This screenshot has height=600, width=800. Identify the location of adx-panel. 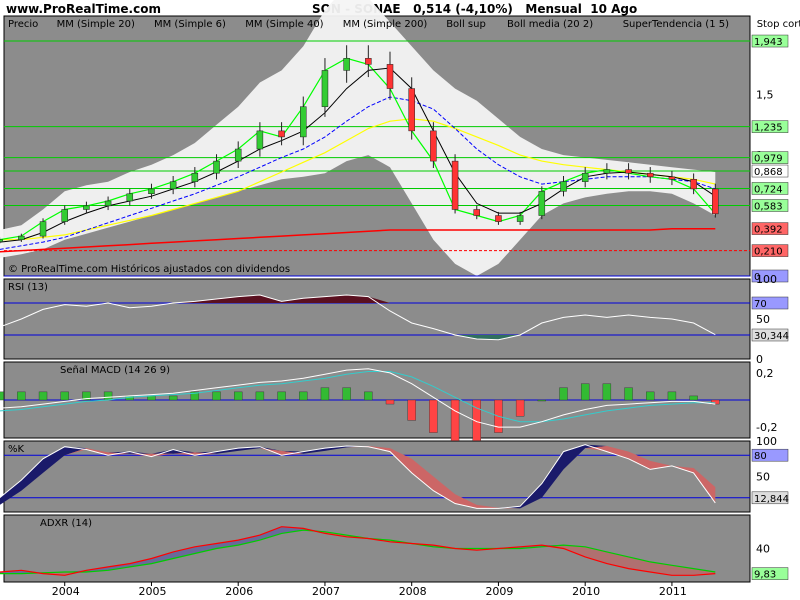
(377, 548).